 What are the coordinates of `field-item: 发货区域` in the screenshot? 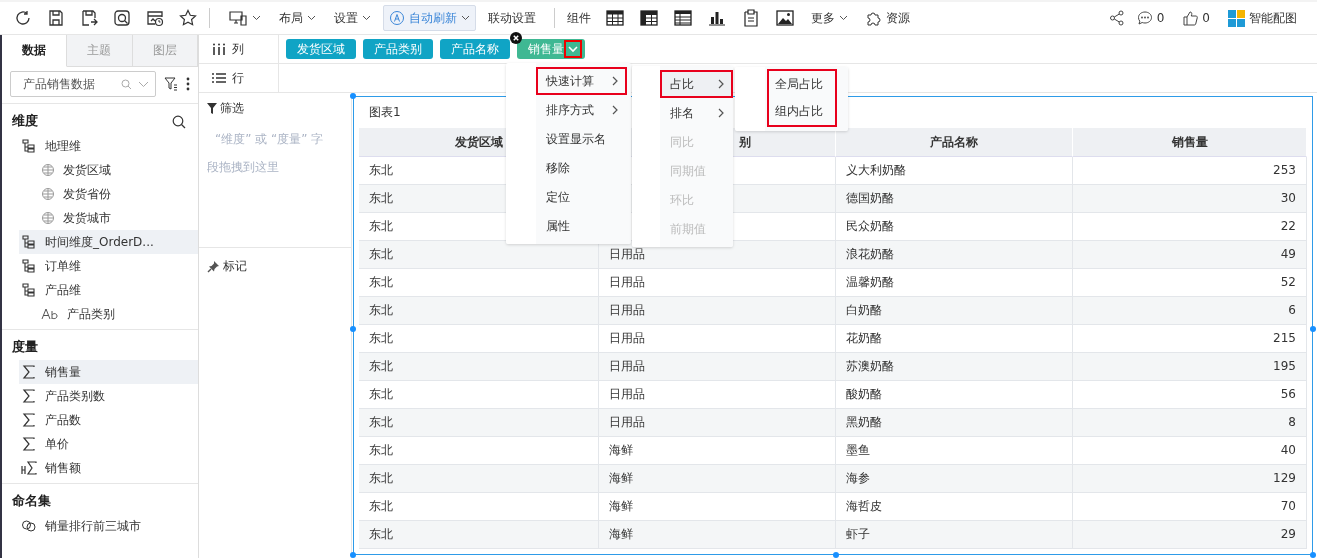 It's located at (108, 170).